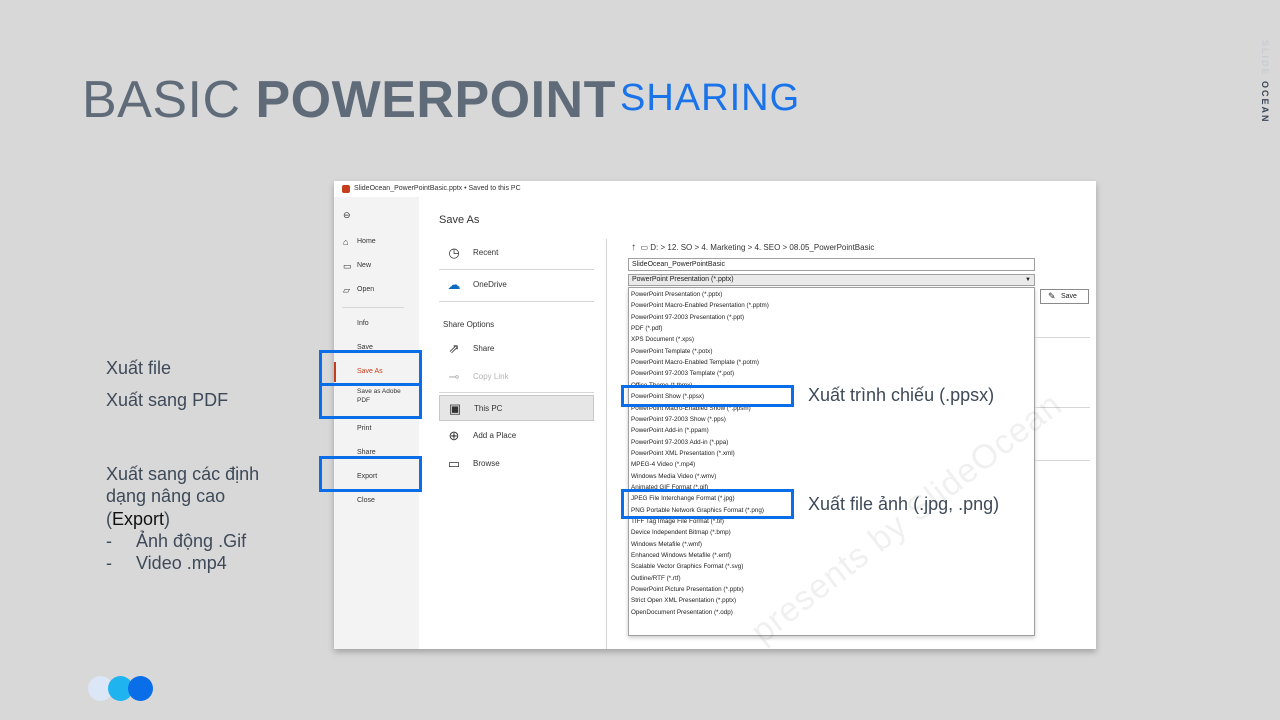 Image resolution: width=1280 pixels, height=720 pixels. Describe the element at coordinates (373, 307) in the screenshot. I see `nav-divider` at that location.